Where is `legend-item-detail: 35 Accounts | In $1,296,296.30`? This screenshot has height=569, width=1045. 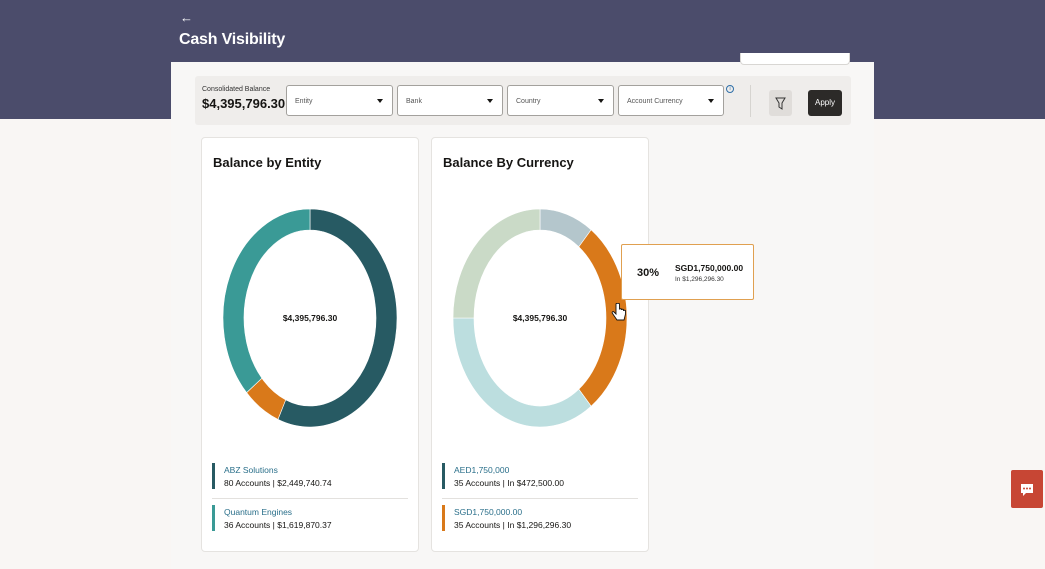
legend-item-detail: 35 Accounts | In $1,296,296.30 is located at coordinates (513, 525).